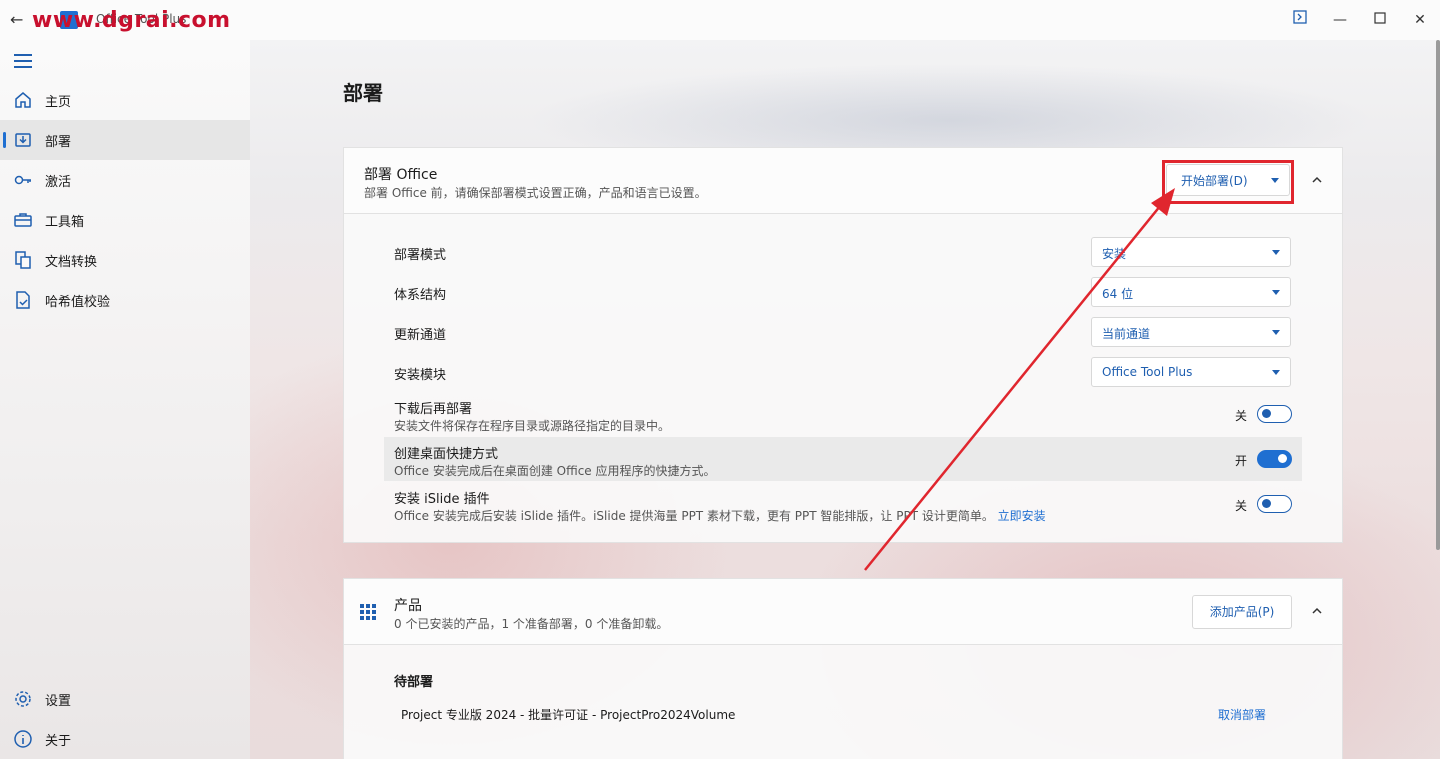  What do you see at coordinates (23, 699) in the screenshot?
I see `gear-icon` at bounding box center [23, 699].